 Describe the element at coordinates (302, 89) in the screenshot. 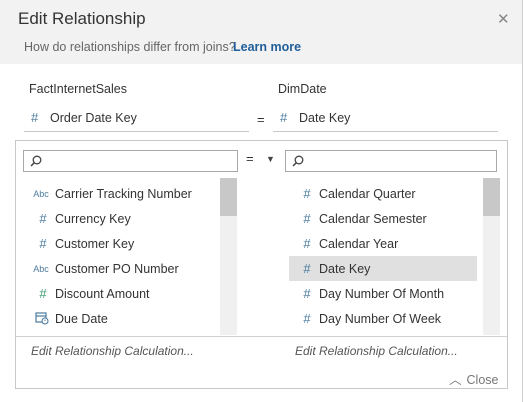

I see `right-table-name: DimDate` at that location.